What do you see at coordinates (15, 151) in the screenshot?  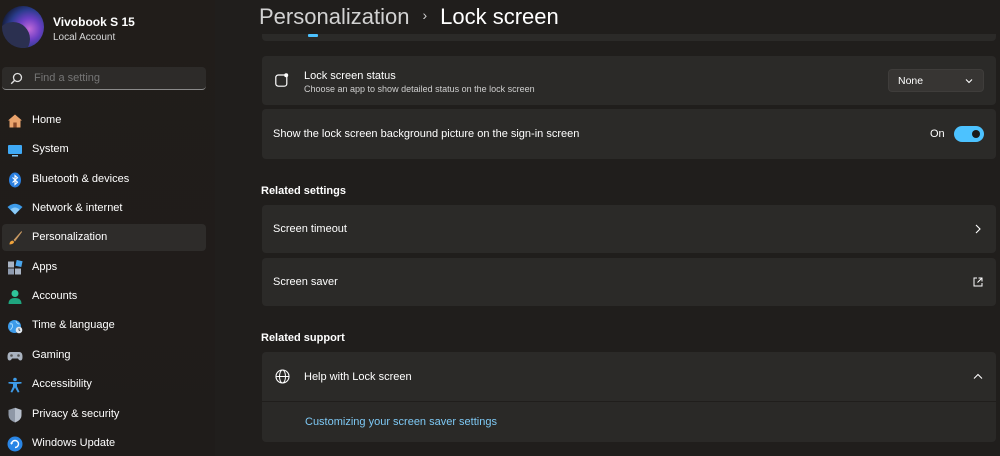 I see `system-icon` at bounding box center [15, 151].